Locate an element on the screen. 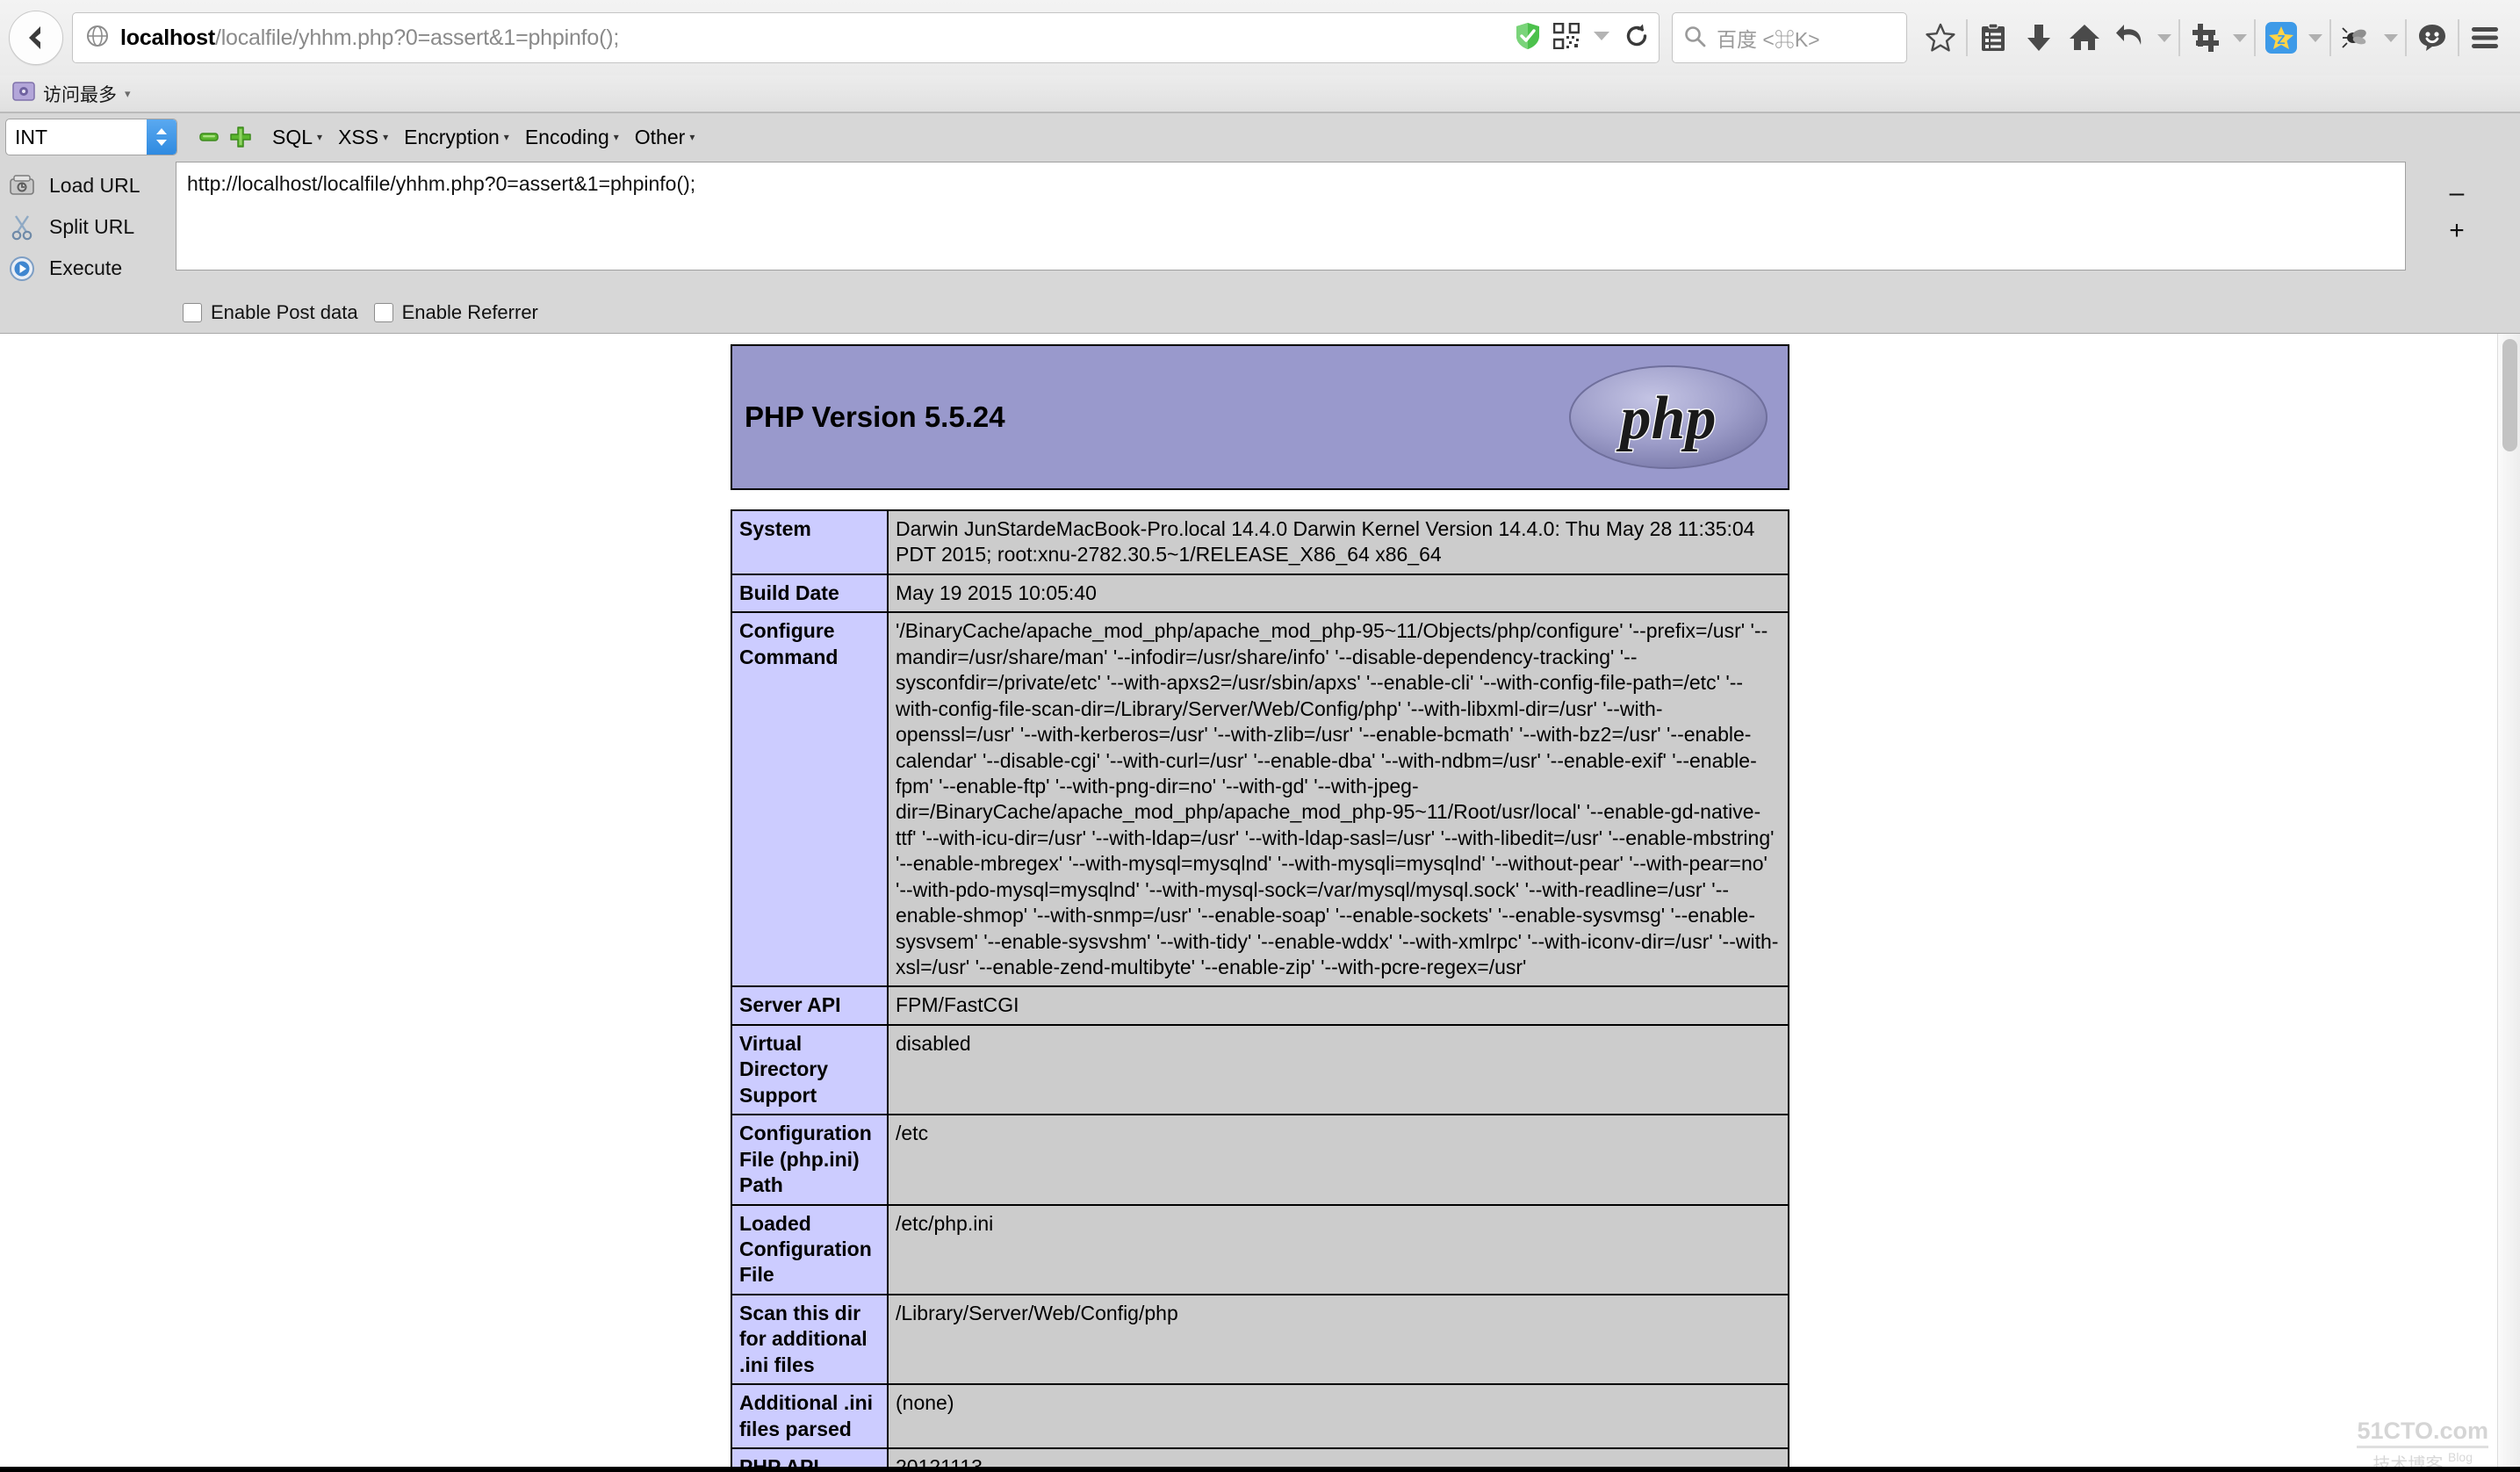  enable-post-data-checkbox: Enable Post data is located at coordinates (270, 312).